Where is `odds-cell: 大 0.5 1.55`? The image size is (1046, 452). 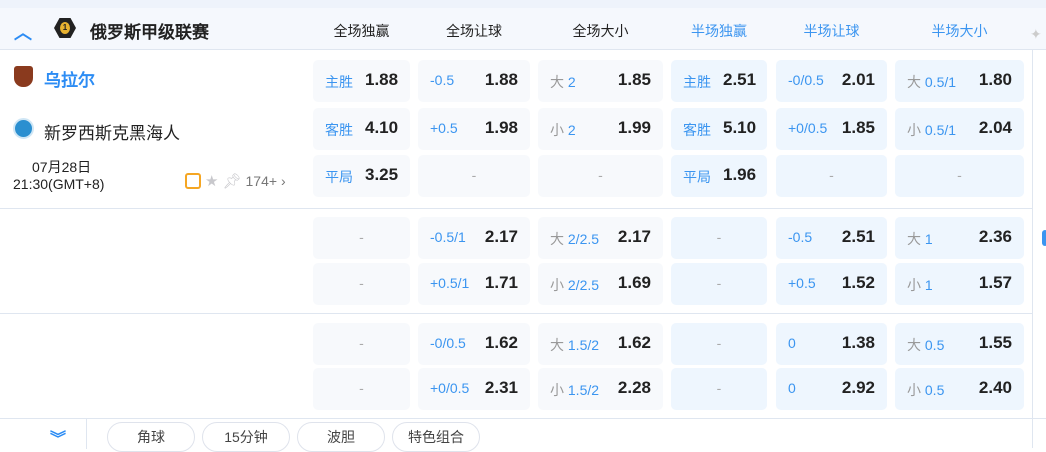
odds-cell: 大 0.5 1.55 is located at coordinates (959, 344).